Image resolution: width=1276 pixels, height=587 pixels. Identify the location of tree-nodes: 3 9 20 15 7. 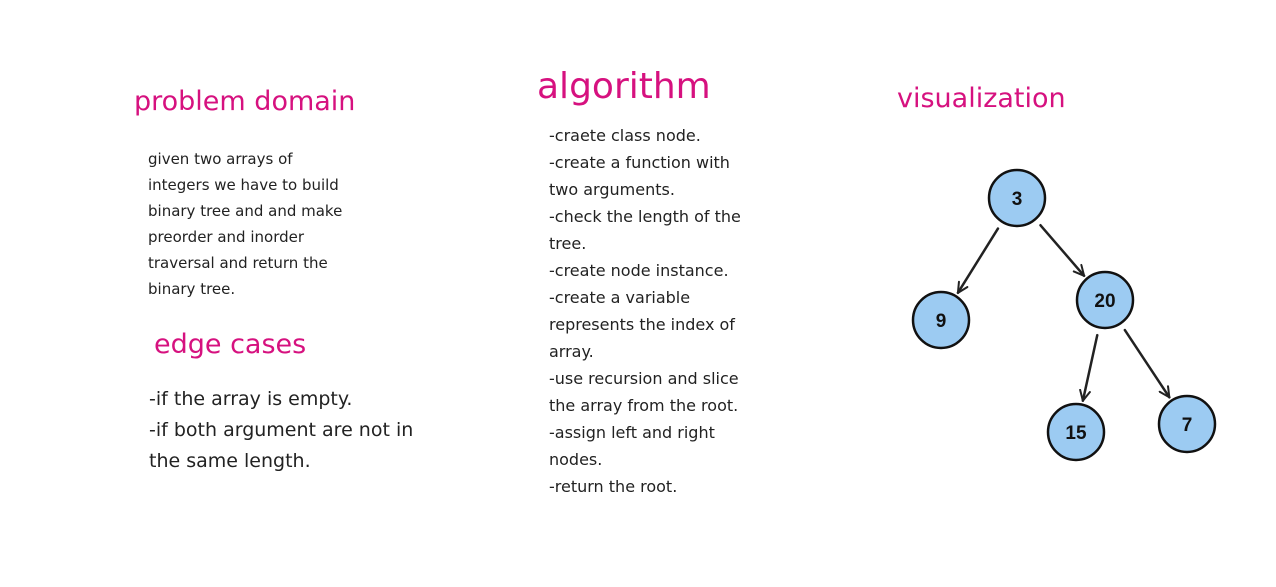
(1064, 315).